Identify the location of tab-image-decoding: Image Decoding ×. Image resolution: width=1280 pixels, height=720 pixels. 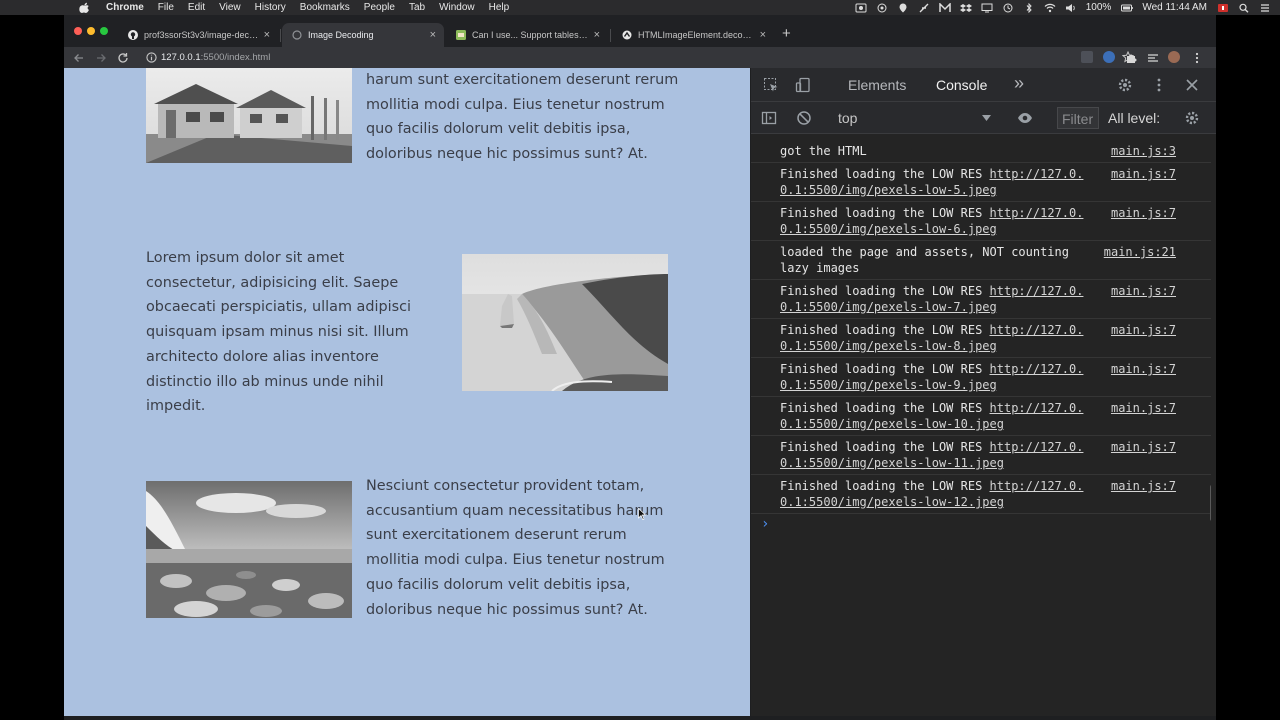
(363, 35).